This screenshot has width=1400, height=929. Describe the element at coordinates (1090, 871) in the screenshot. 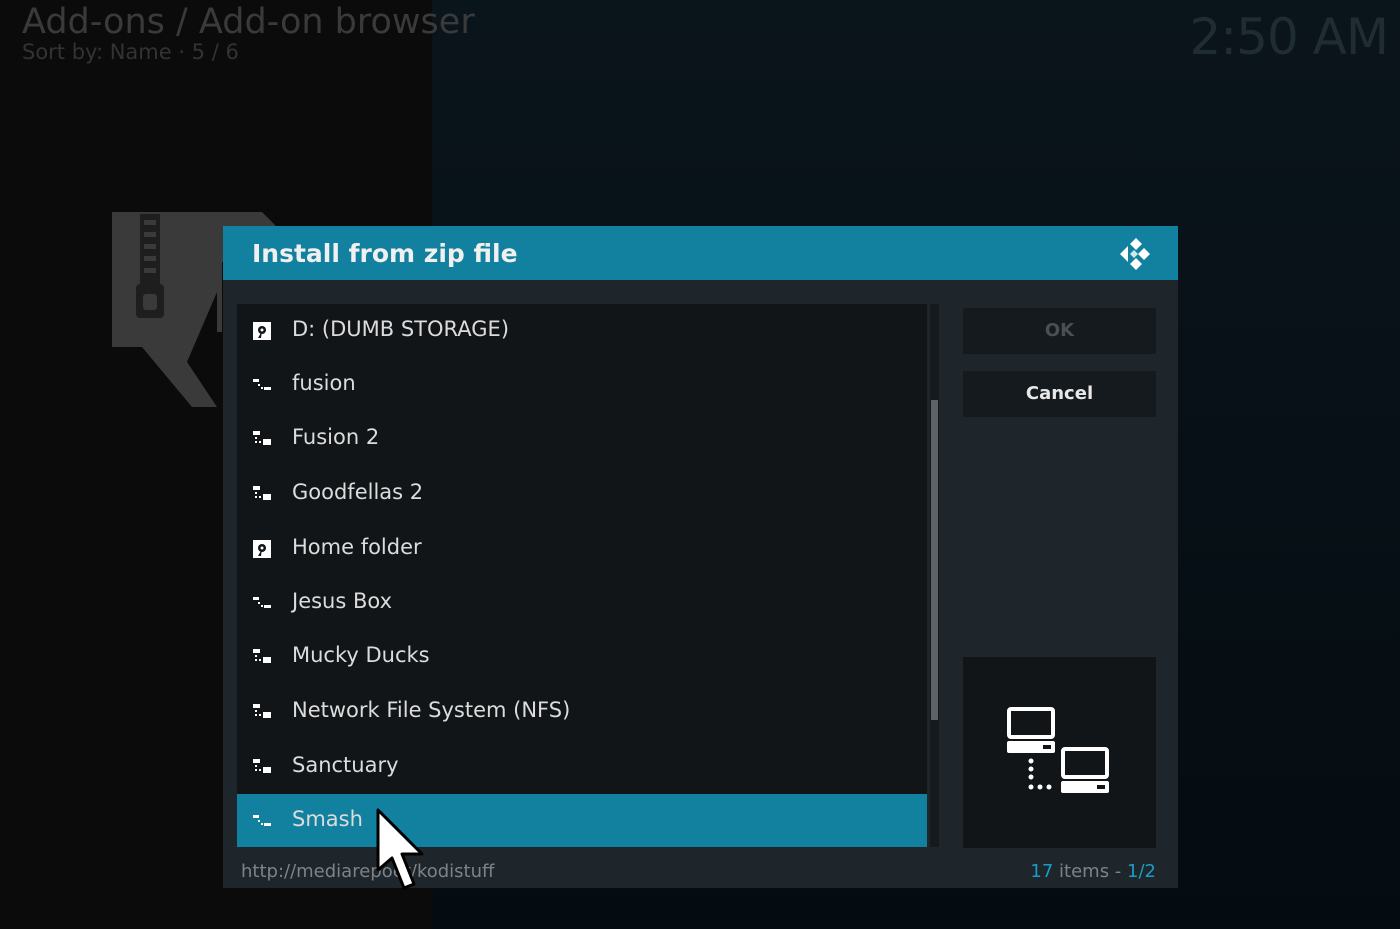

I see `item-count-text: items -` at that location.